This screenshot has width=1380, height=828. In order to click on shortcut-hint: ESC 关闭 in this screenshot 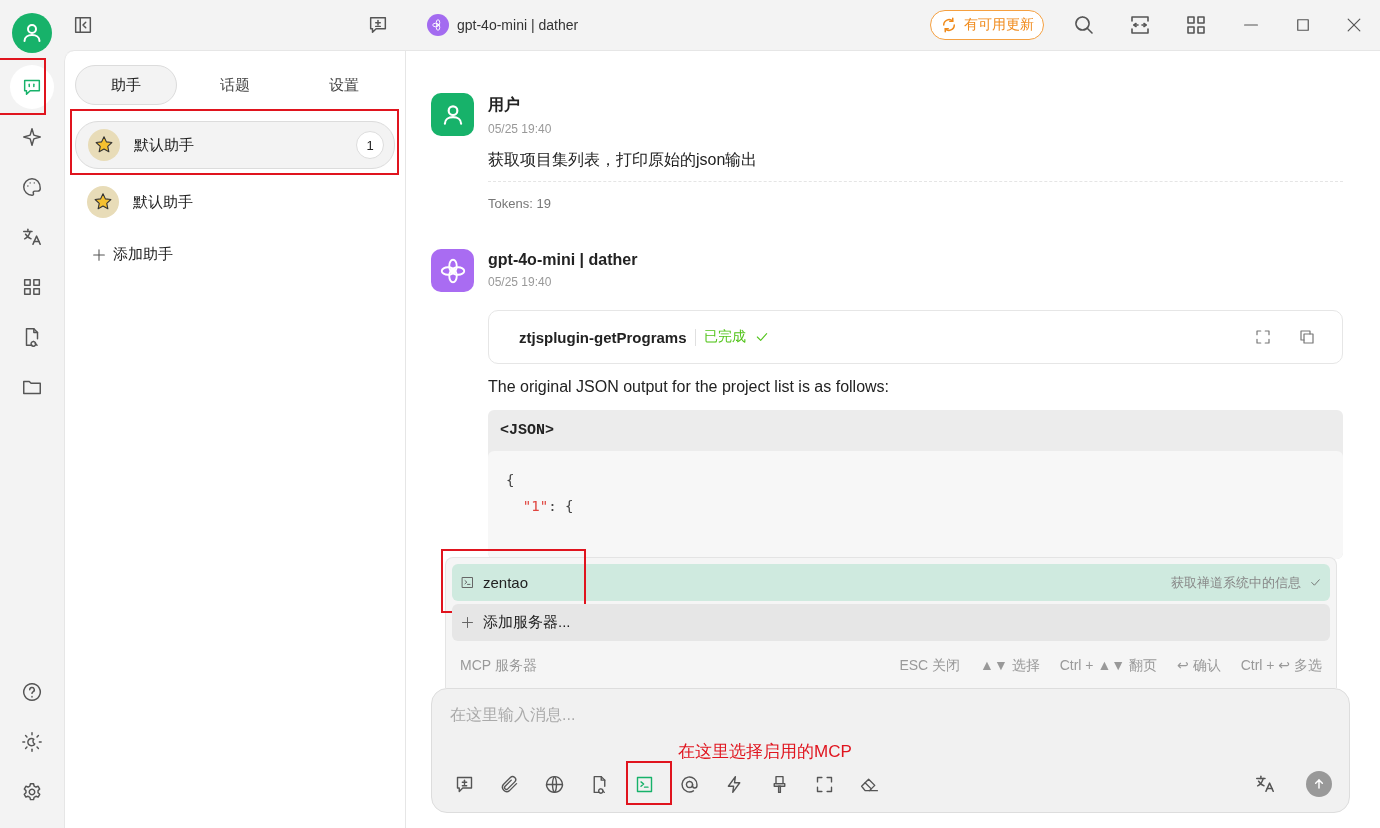, I will do `click(930, 666)`.